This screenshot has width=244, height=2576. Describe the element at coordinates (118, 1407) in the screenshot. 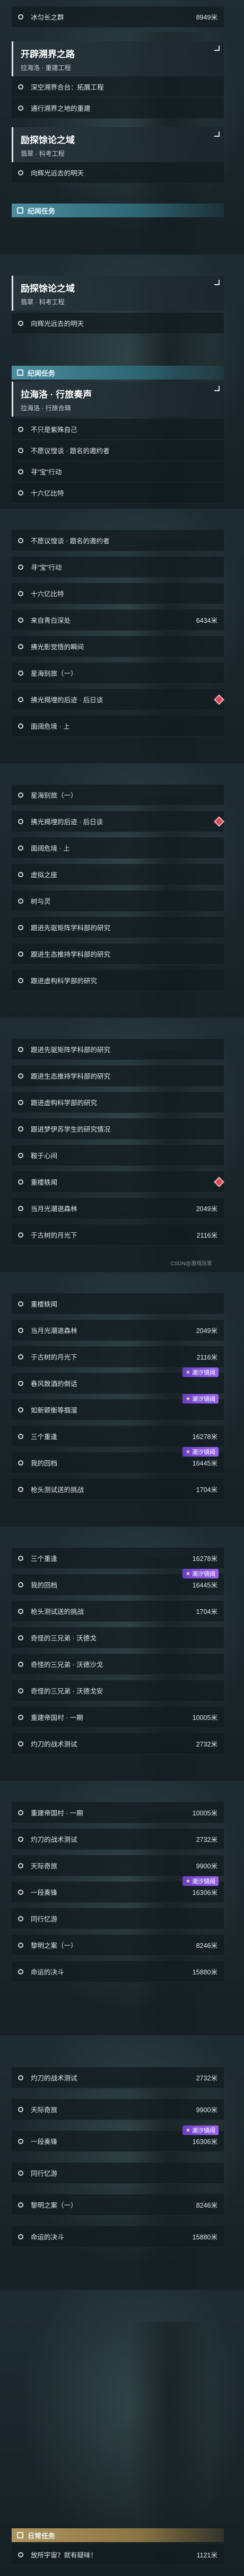

I see `task-row: 如新颖衡等掴溜 ★ 潮汐镜阈` at that location.